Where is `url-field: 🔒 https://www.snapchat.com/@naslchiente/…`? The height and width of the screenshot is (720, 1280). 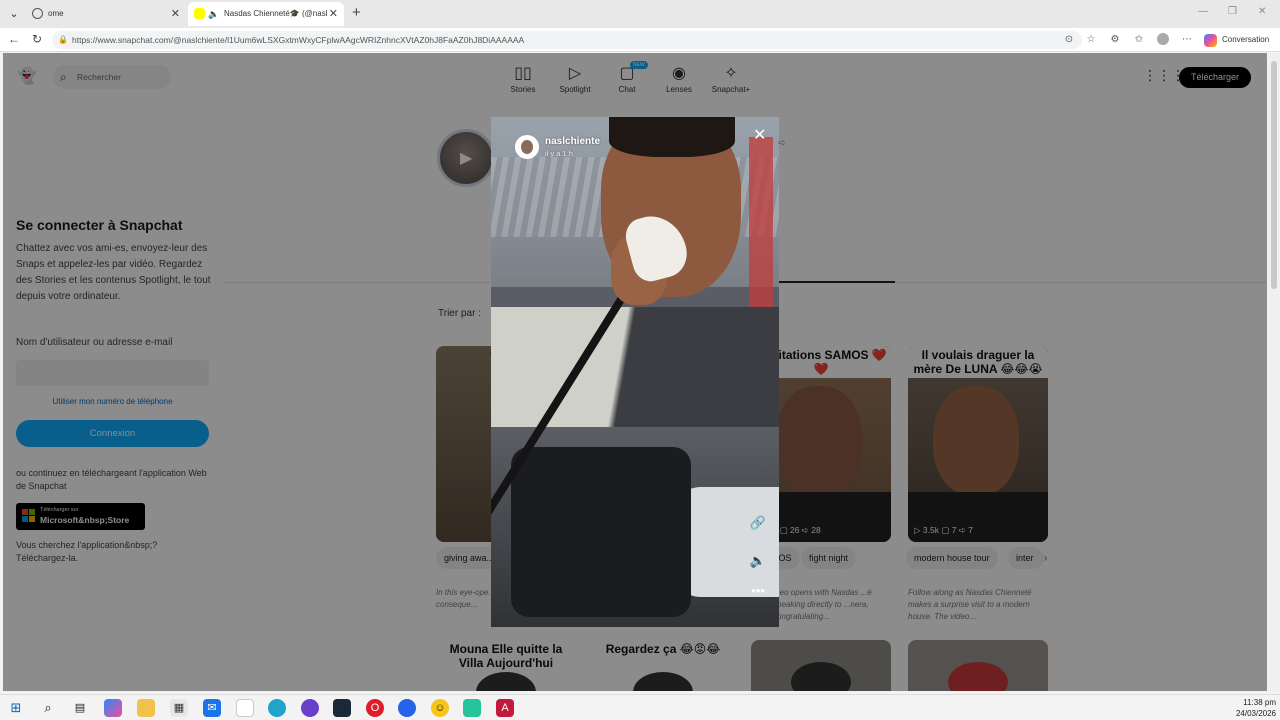 url-field: 🔒 https://www.snapchat.com/@naslchiente/… is located at coordinates (567, 40).